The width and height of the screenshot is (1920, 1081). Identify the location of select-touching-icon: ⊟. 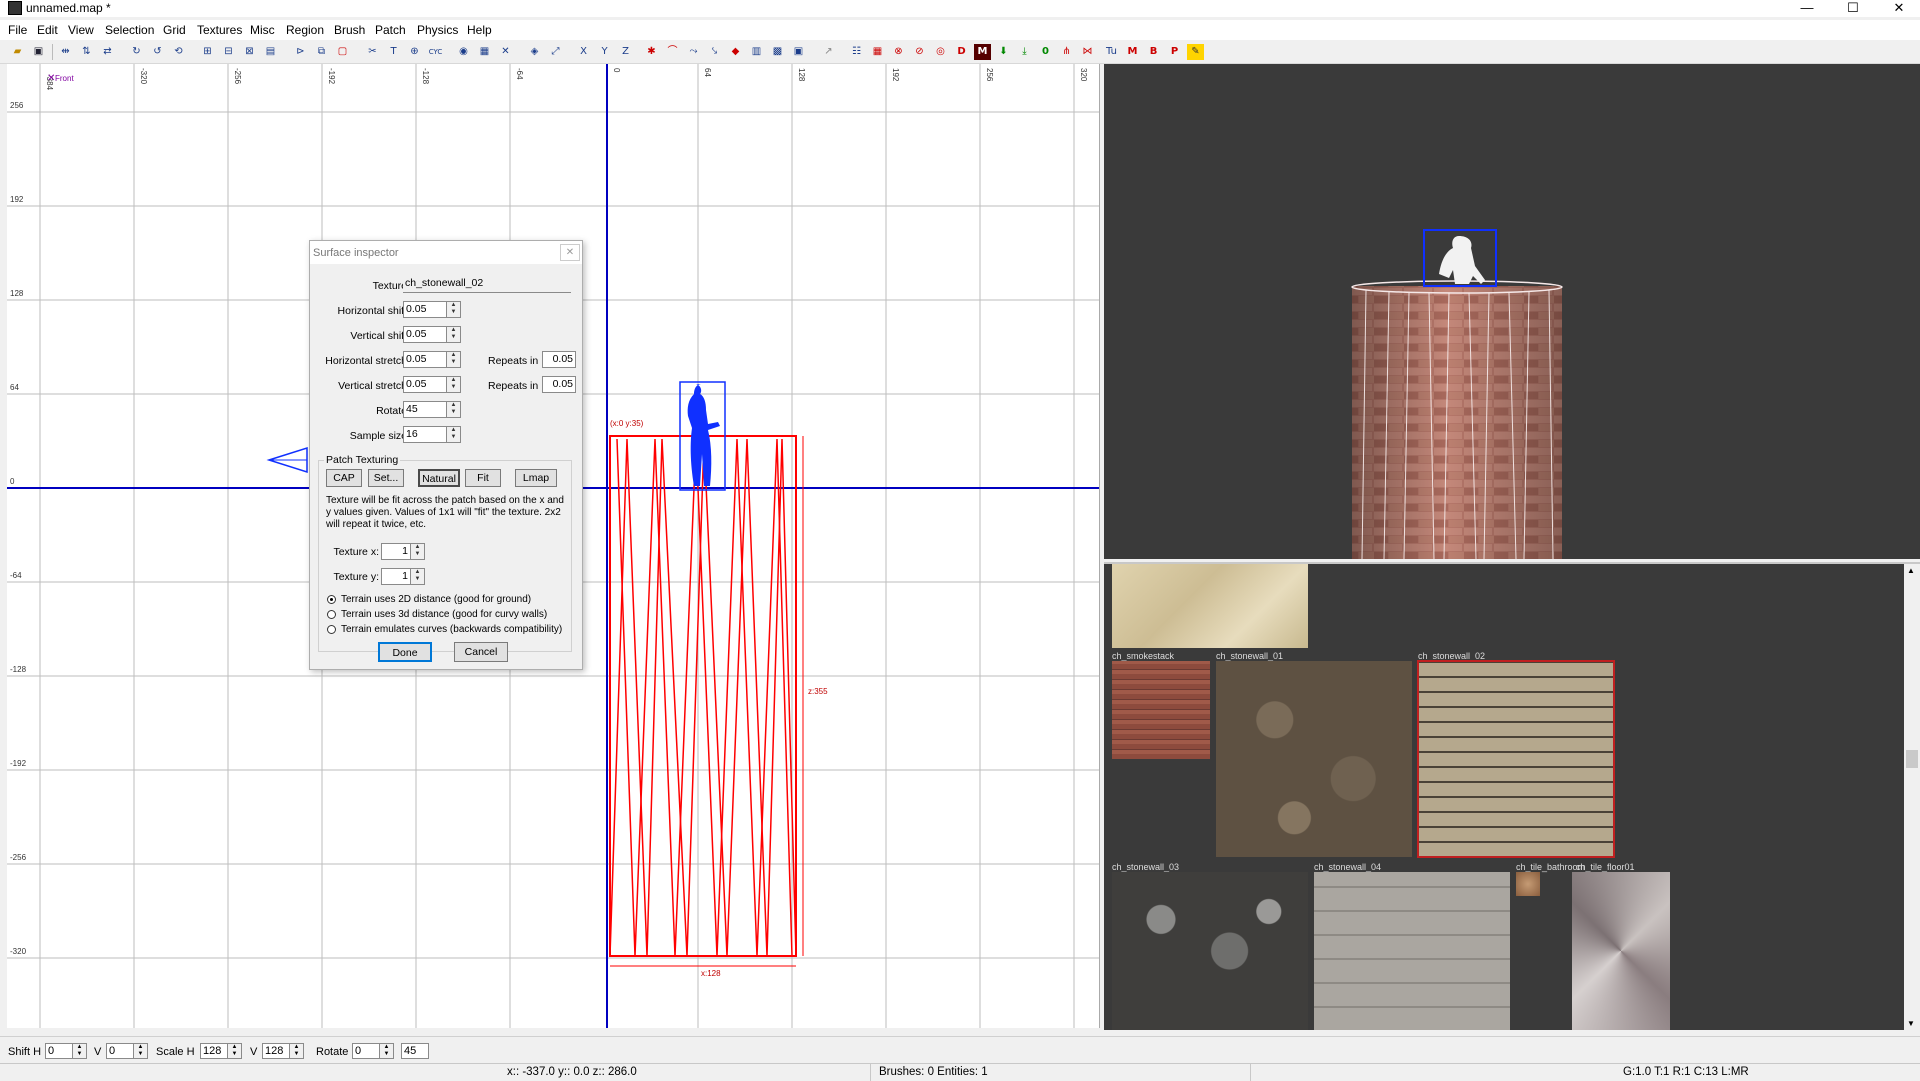
(228, 52).